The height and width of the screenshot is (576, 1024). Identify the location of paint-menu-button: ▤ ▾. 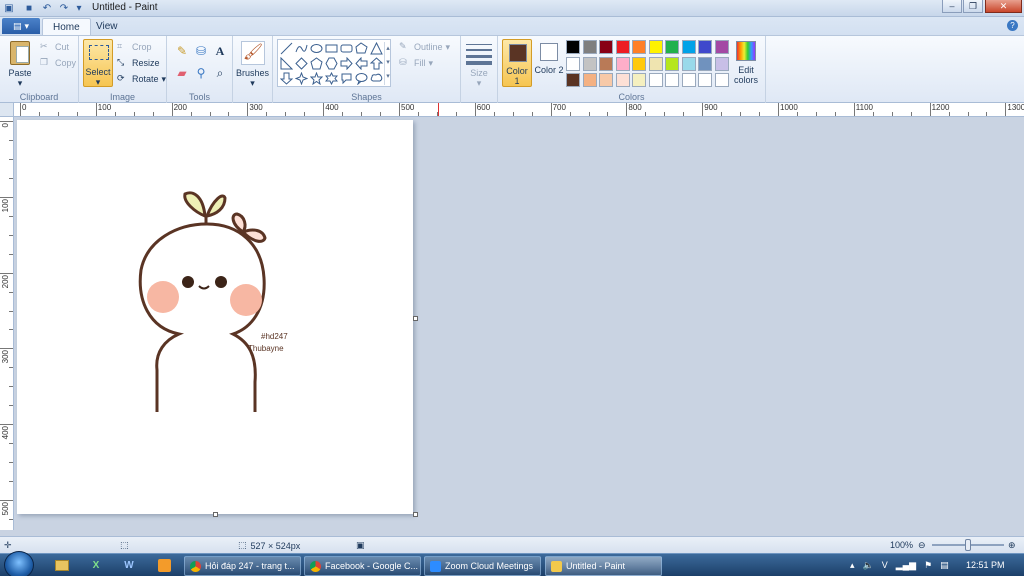
(21, 26).